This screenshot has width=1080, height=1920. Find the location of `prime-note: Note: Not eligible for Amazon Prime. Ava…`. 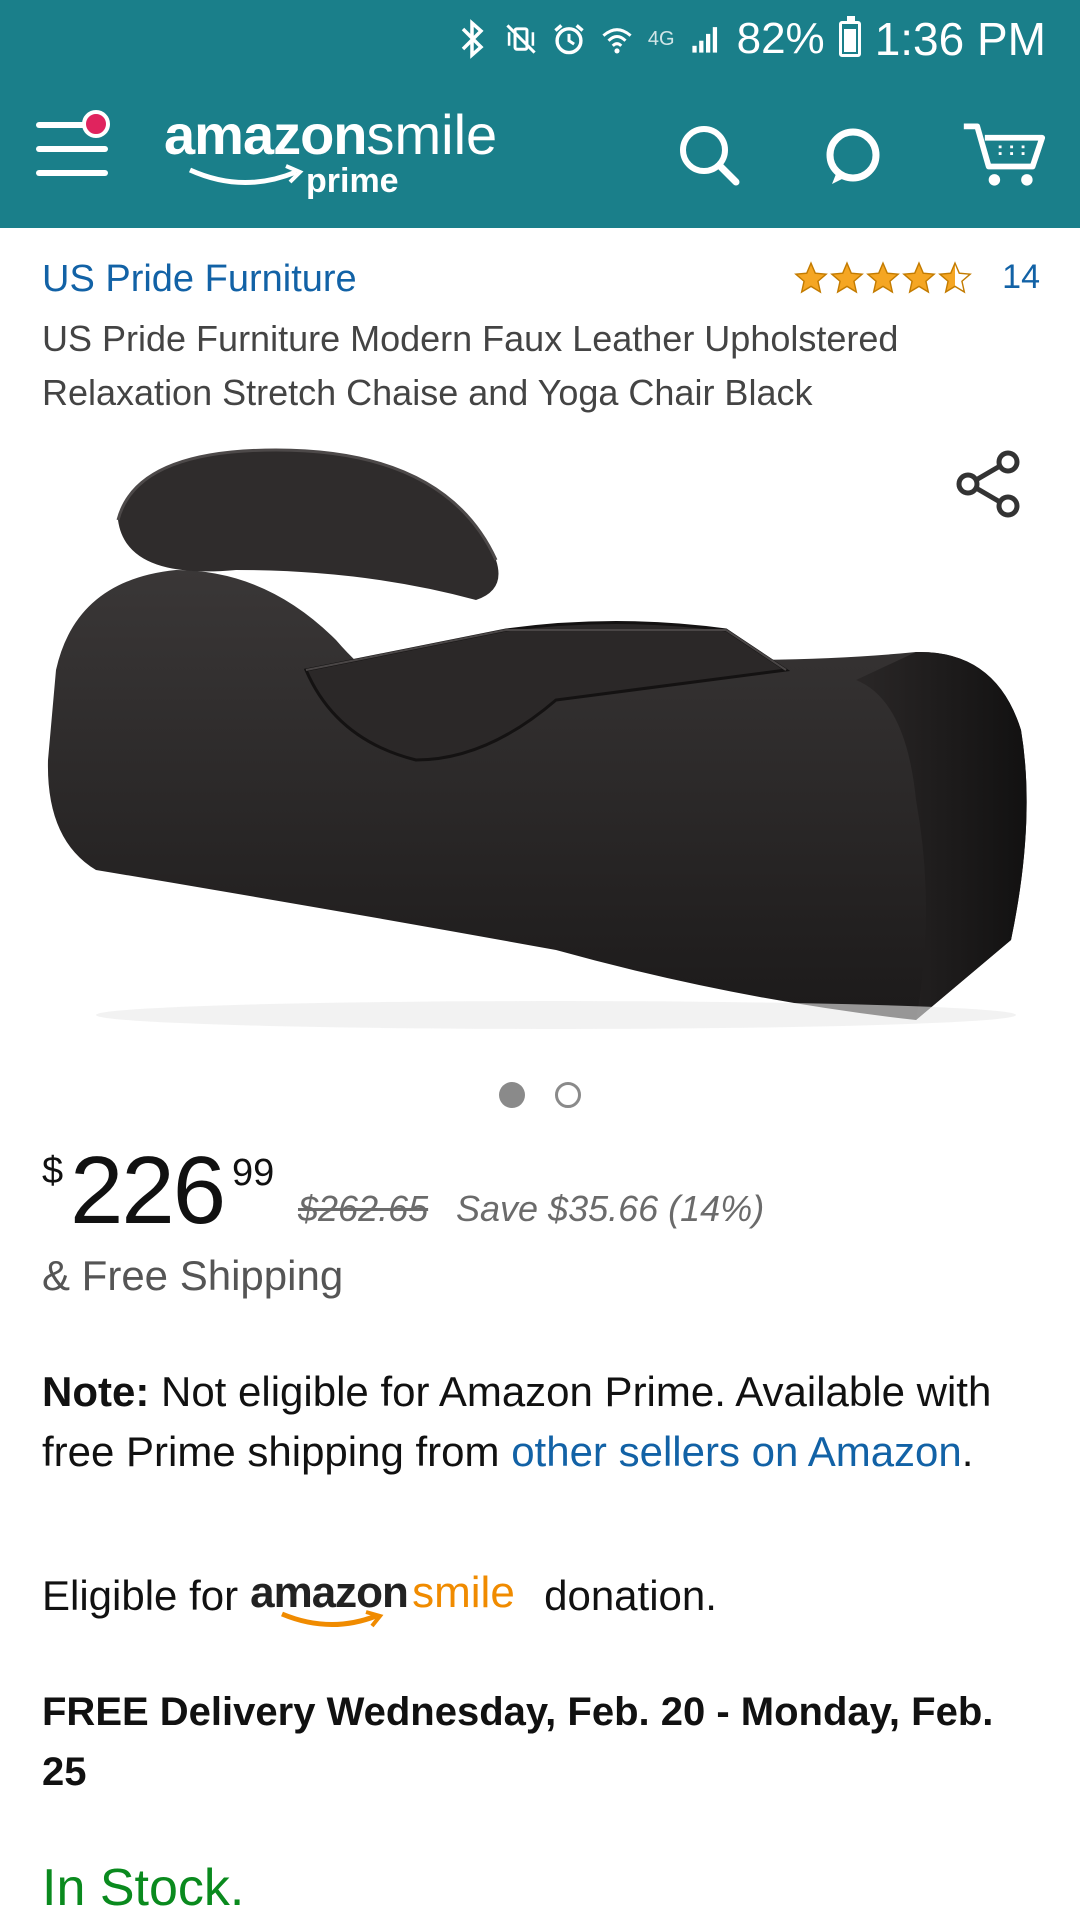

prime-note: Note: Not eligible for Amazon Prime. Ava… is located at coordinates (517, 1421).